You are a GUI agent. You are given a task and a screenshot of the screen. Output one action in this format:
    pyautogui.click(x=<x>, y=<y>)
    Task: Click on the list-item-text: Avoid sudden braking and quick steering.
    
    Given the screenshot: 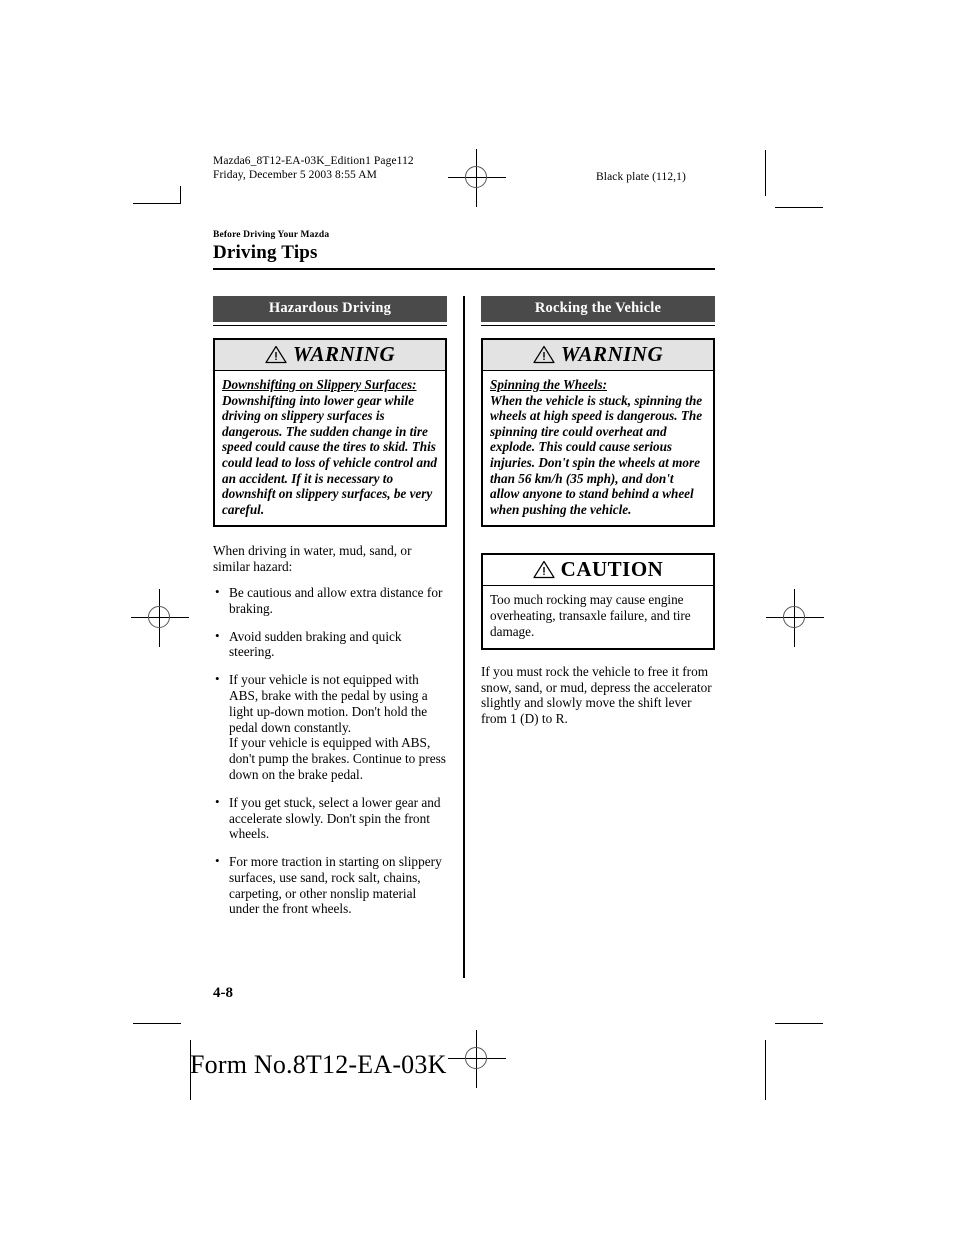 What is the action you would take?
    pyautogui.click(x=315, y=644)
    